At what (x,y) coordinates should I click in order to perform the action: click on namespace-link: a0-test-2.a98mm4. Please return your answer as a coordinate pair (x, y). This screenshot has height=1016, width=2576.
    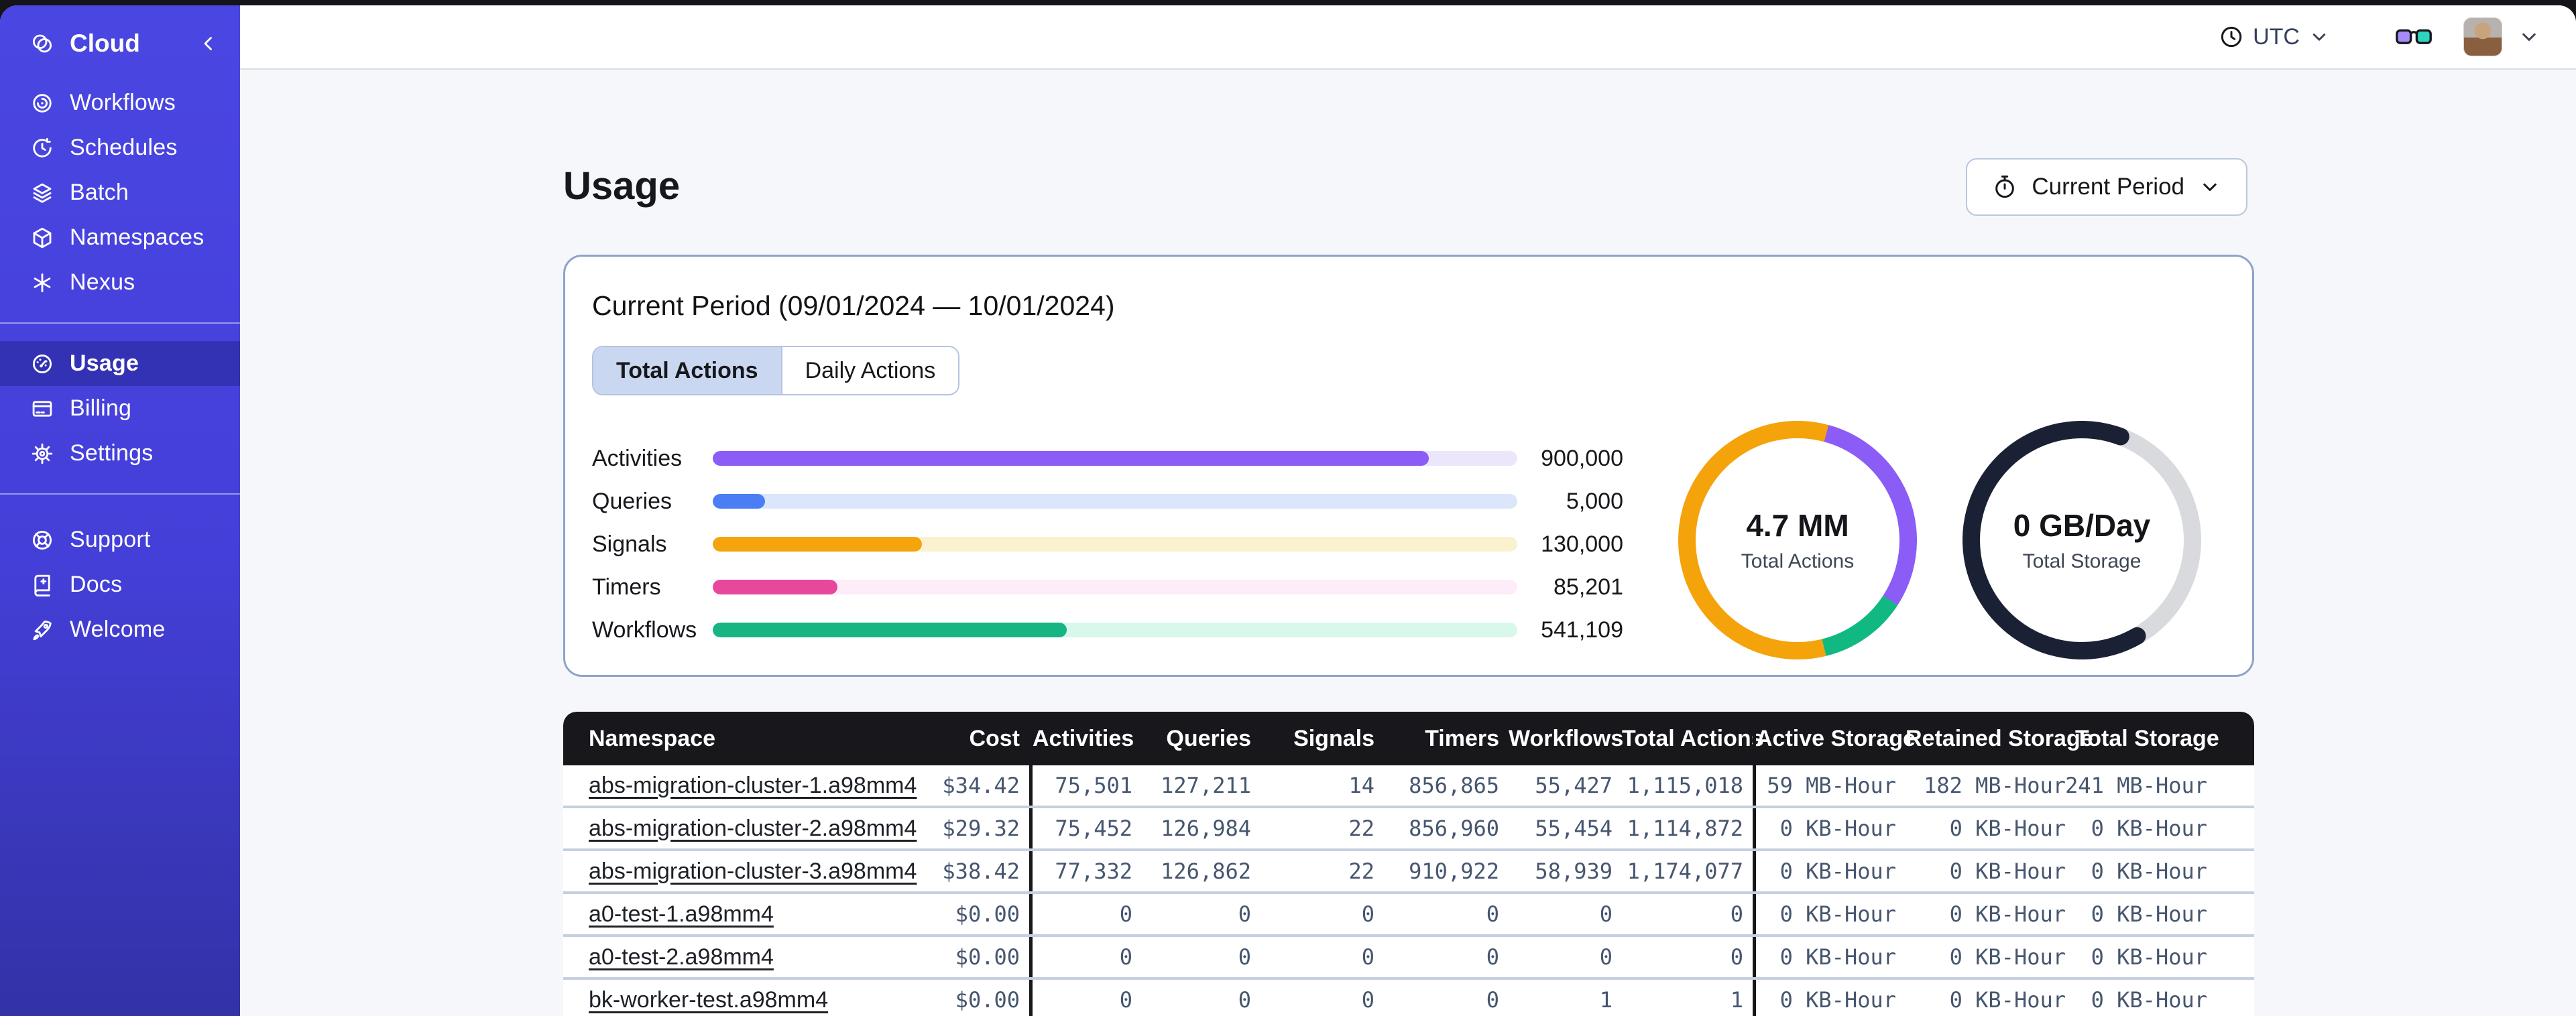
    Looking at the image, I should click on (681, 957).